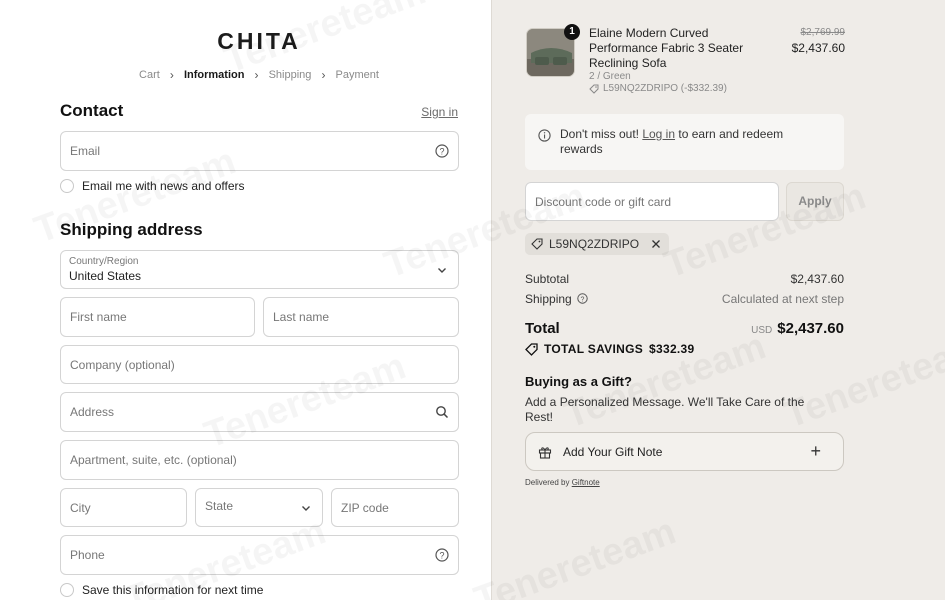  Describe the element at coordinates (259, 555) in the screenshot. I see `phone-field: Phone ?` at that location.